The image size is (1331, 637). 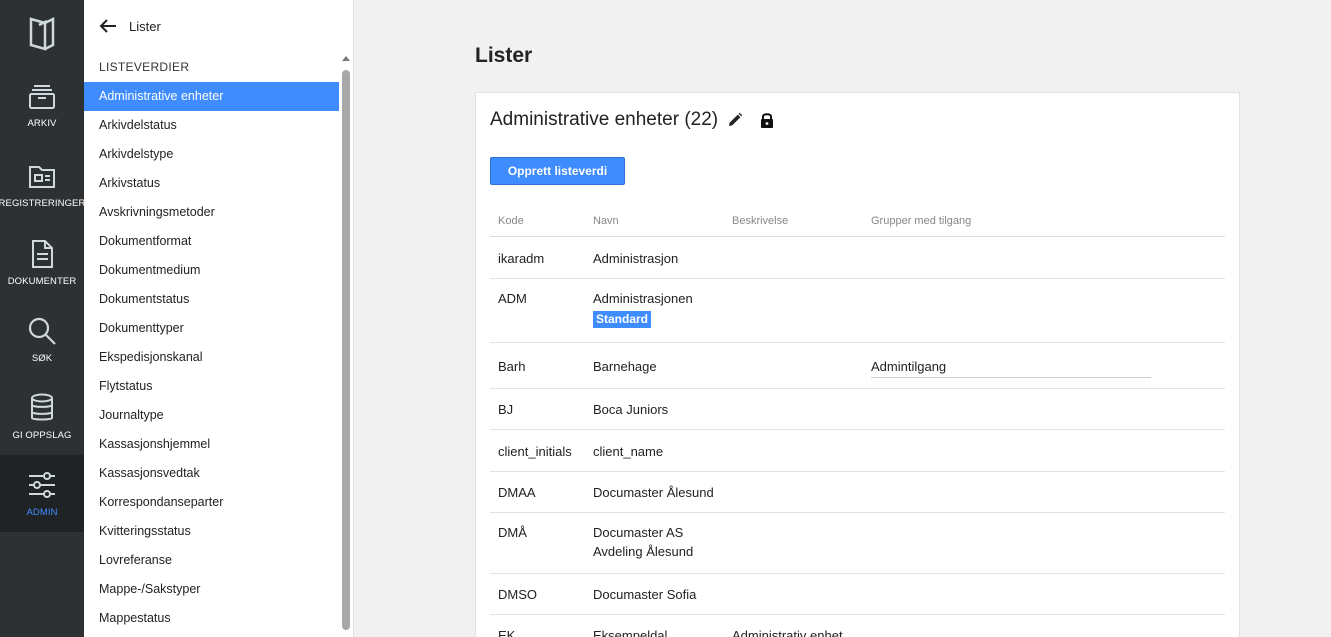 I want to click on column-header-navn: Navn, so click(x=606, y=221).